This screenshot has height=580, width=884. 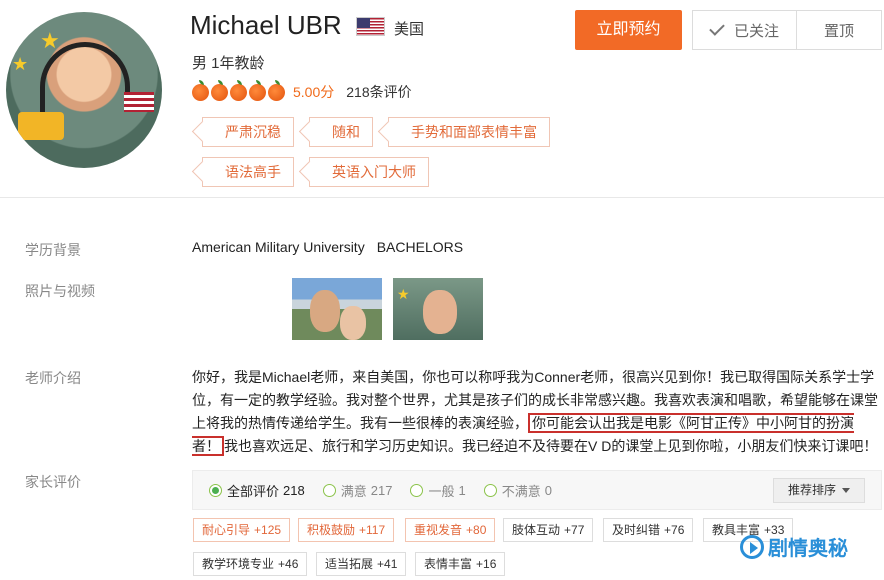 What do you see at coordinates (60, 291) in the screenshot?
I see `photos-label: 照片与视频` at bounding box center [60, 291].